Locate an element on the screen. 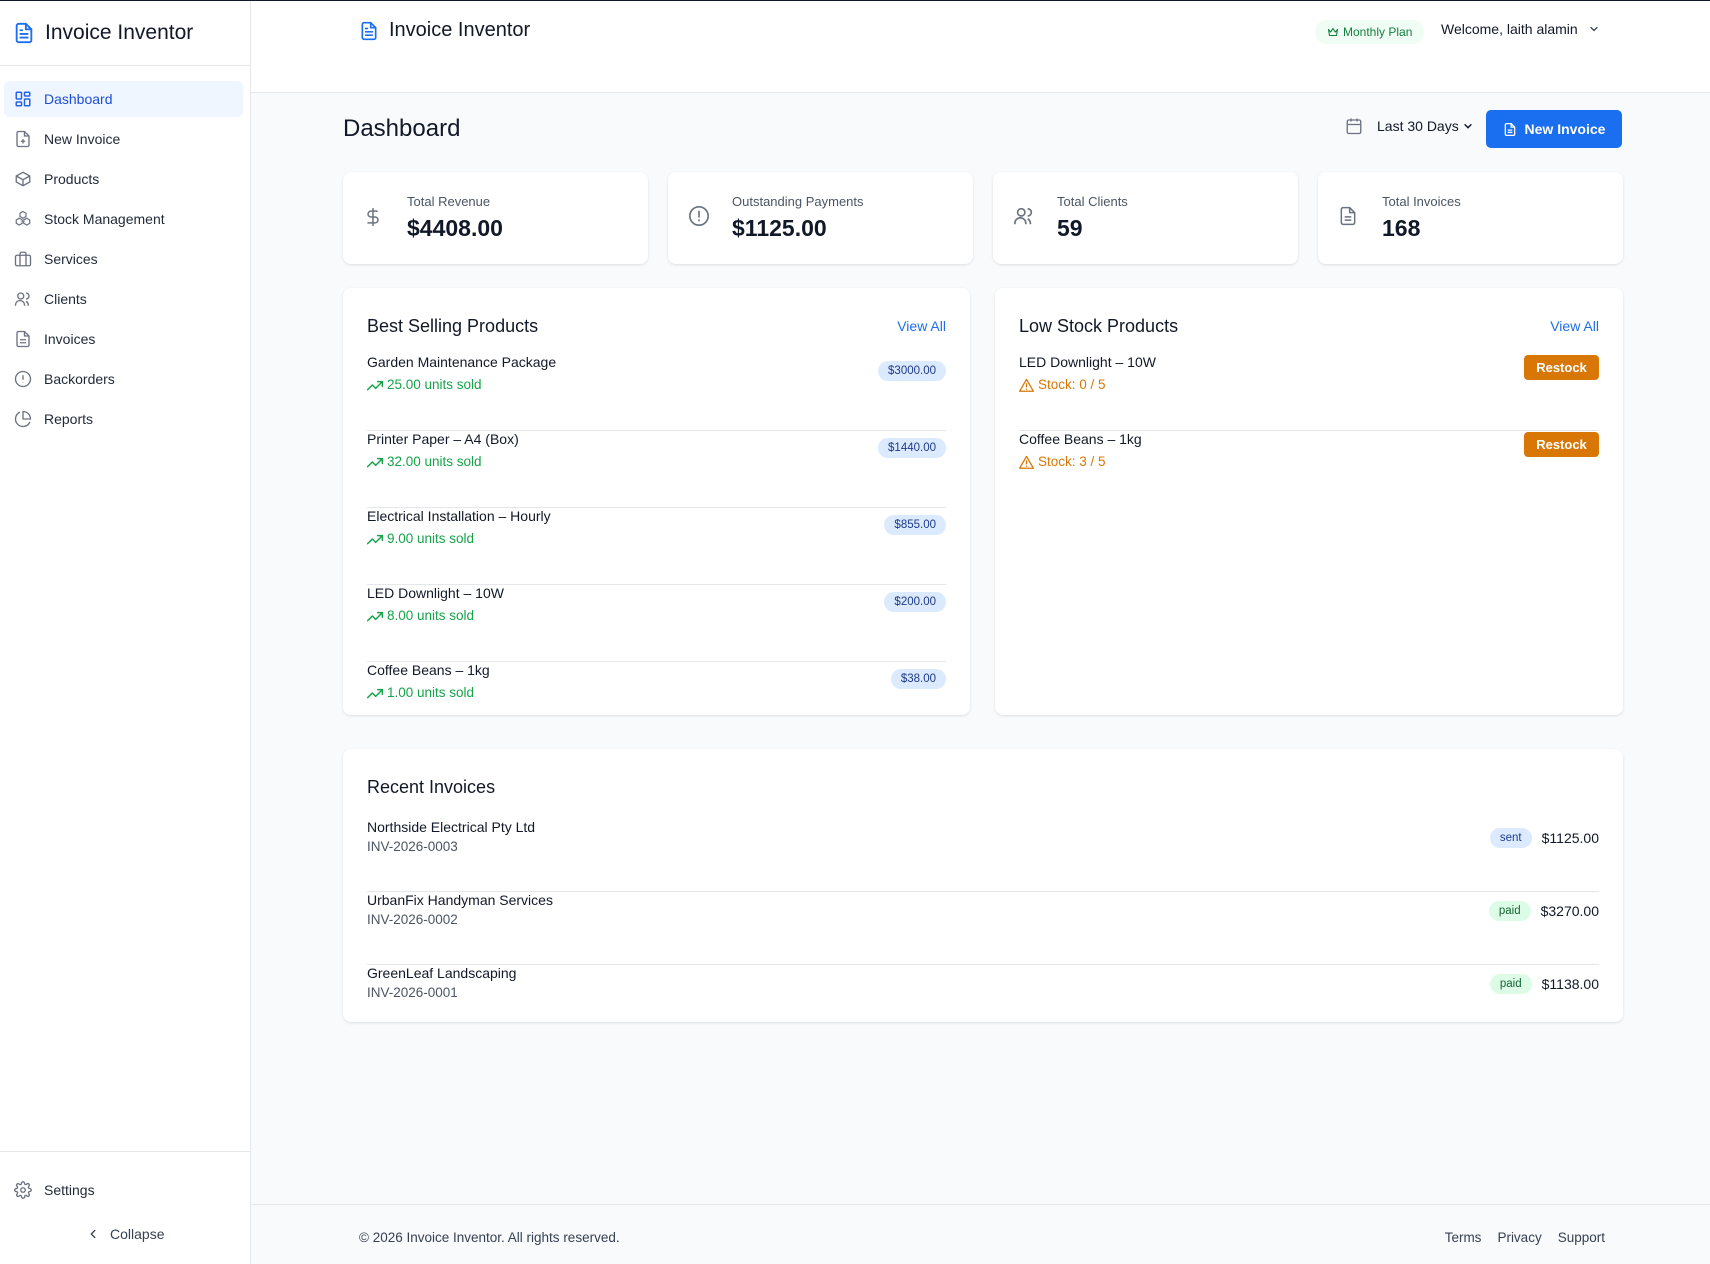 This screenshot has height=1264, width=1710. panel-title: Recent Invoices is located at coordinates (431, 787).